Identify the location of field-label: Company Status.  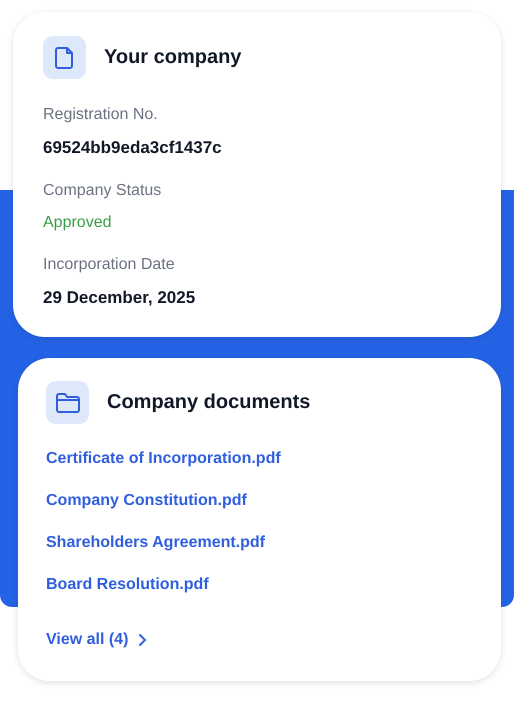
(102, 191).